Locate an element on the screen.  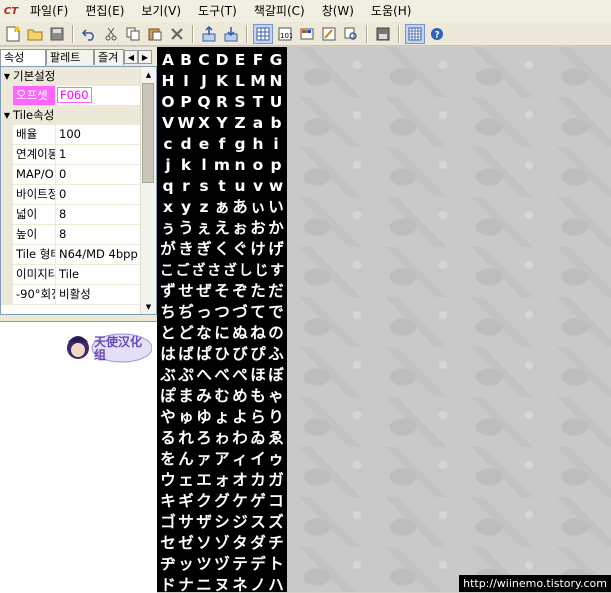
tile-glyph: に is located at coordinates (222, 333).